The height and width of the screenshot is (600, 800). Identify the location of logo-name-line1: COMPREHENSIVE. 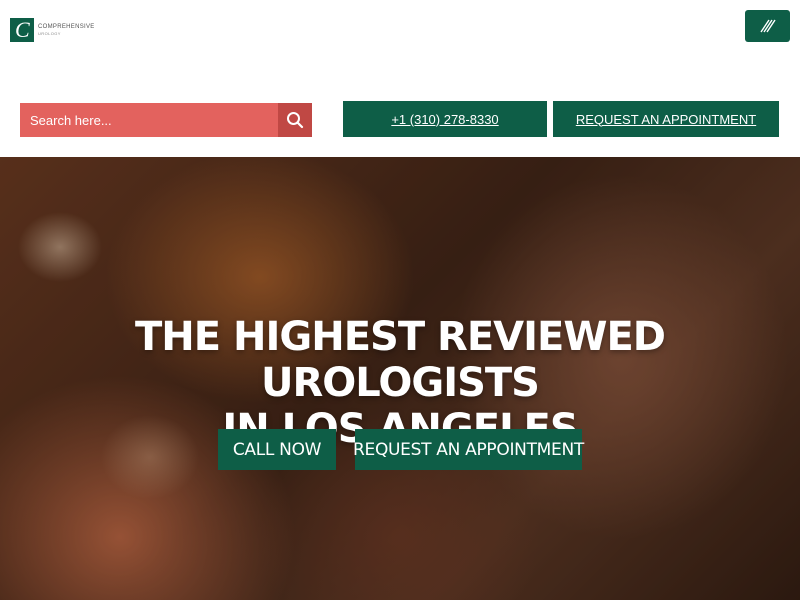
(66, 27).